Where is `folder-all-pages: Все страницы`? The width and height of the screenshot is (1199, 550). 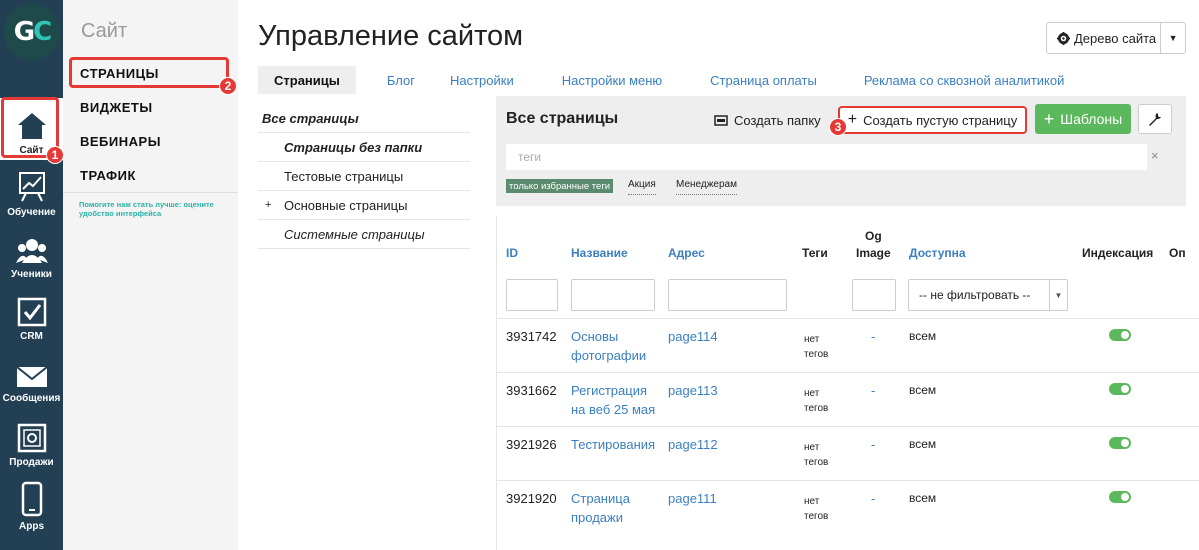
folder-all-pages: Все страницы is located at coordinates (364, 118).